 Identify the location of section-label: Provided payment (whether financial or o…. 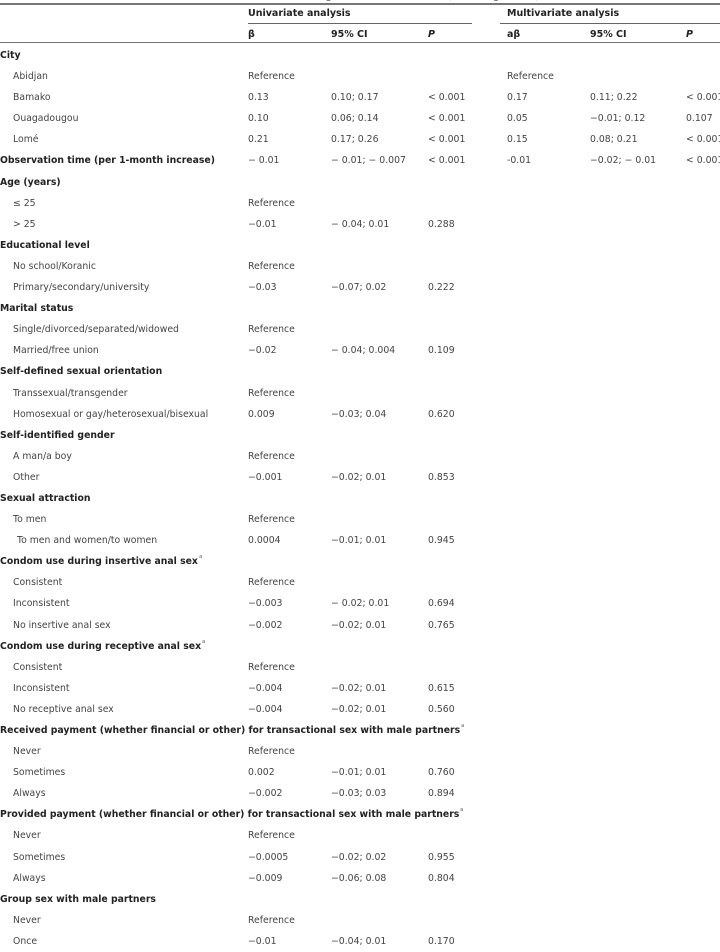
(230, 815).